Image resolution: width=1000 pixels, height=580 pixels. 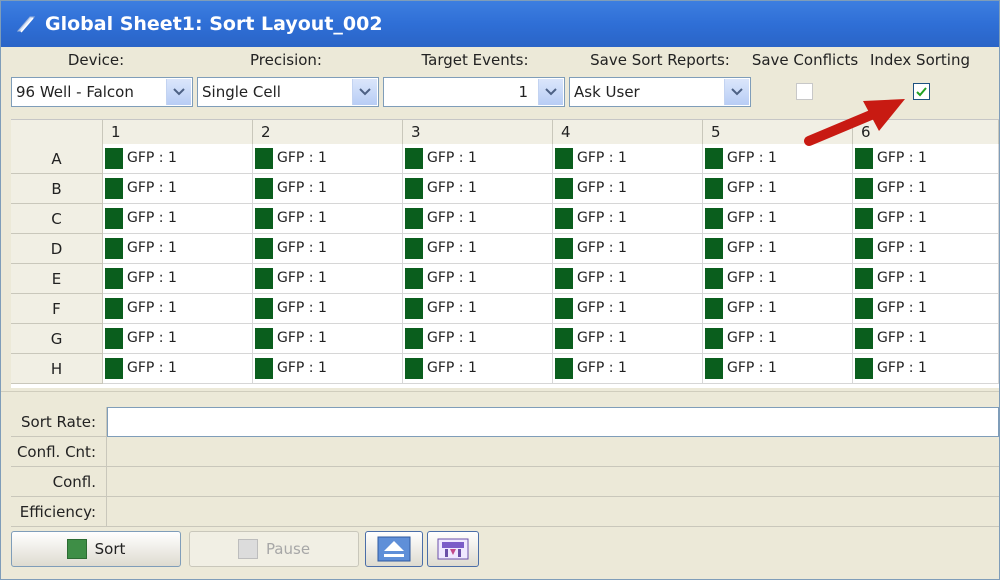 I want to click on row-header-C: C, so click(x=57, y=219).